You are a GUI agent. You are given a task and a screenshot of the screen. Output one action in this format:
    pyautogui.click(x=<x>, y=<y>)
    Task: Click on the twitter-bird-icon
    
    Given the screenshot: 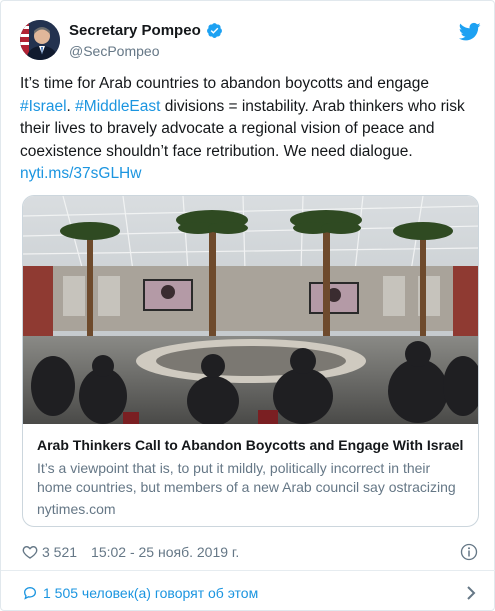 What is the action you would take?
    pyautogui.click(x=470, y=32)
    